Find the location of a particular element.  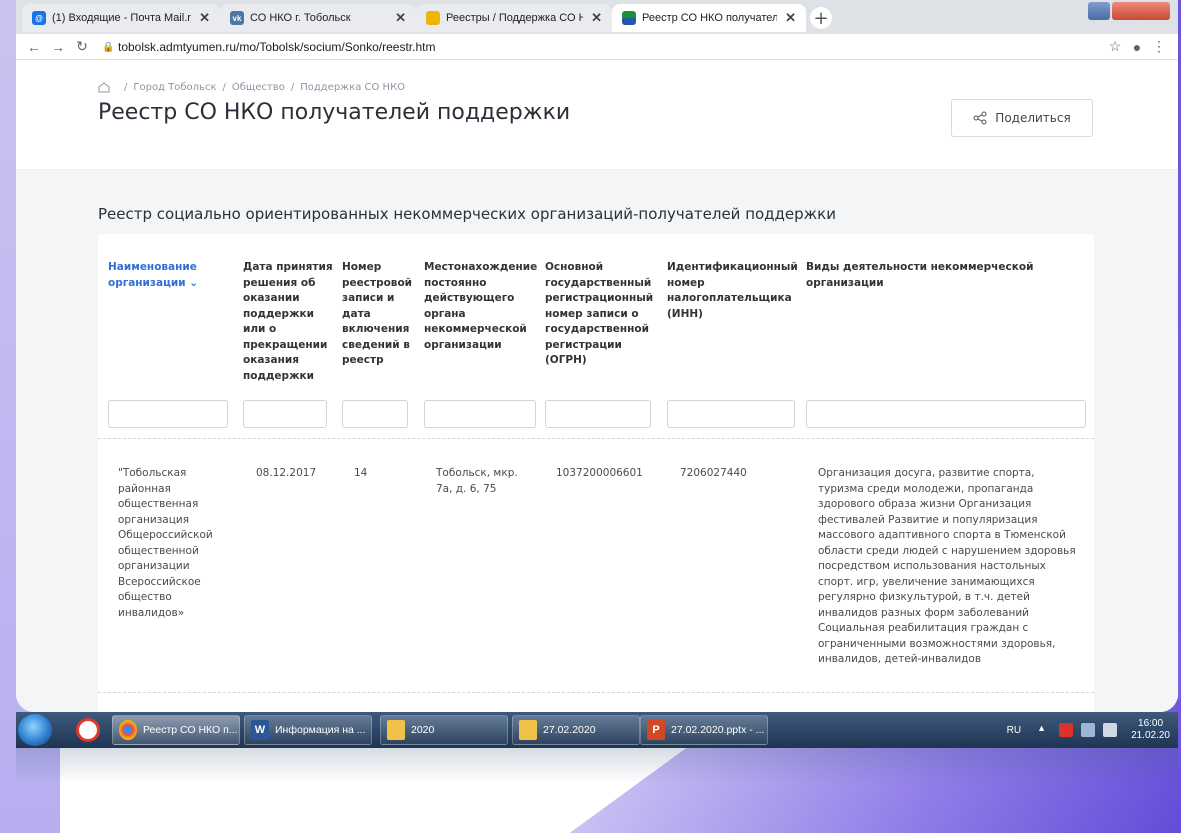

browser-tab-vk: vk СО НКО г. Тобольск ✕ is located at coordinates (318, 18).